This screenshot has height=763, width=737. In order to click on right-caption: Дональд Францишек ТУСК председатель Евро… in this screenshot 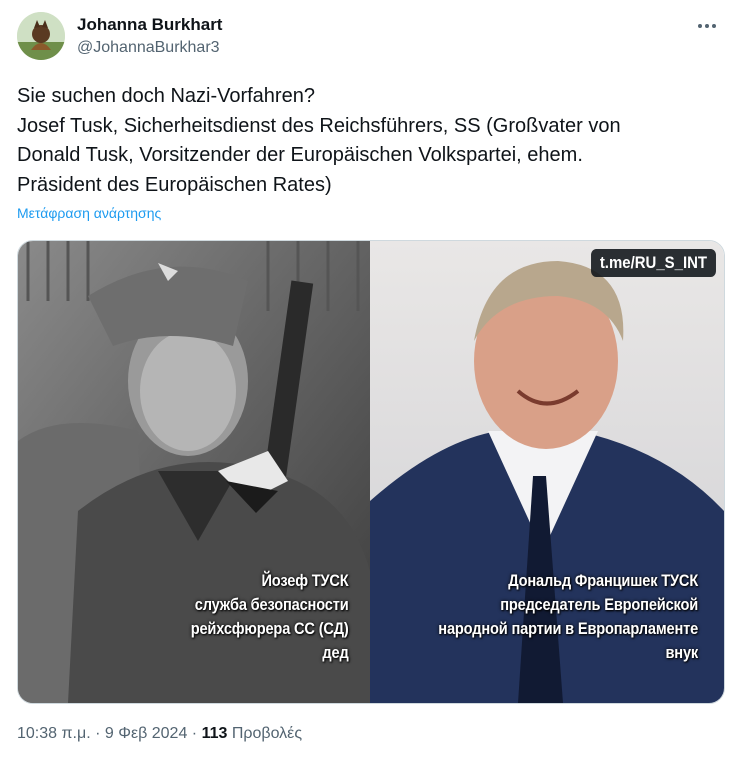, I will do `click(568, 617)`.